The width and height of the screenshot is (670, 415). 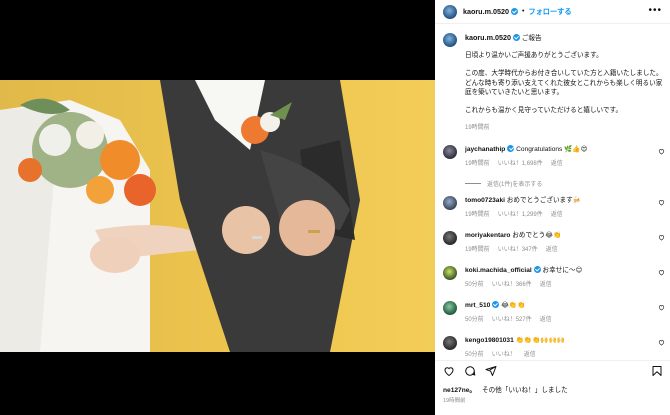 What do you see at coordinates (454, 401) in the screenshot?
I see `post-timestamp: 19時間前` at bounding box center [454, 401].